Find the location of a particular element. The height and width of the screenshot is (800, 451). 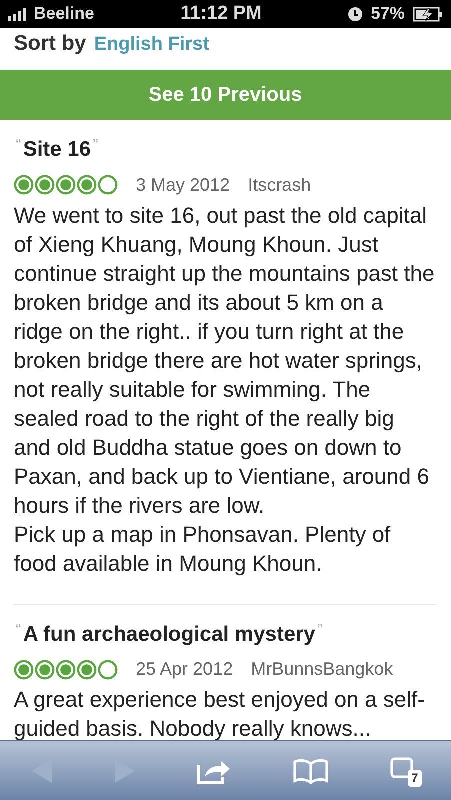

sort-label: Sort by is located at coordinates (50, 44).